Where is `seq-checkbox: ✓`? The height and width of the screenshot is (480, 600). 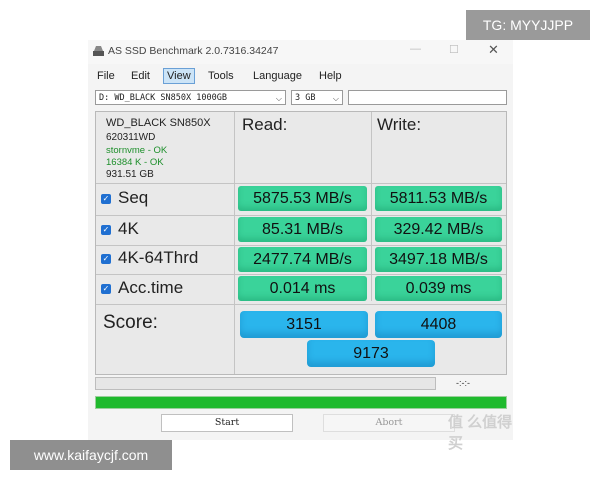 seq-checkbox: ✓ is located at coordinates (106, 199).